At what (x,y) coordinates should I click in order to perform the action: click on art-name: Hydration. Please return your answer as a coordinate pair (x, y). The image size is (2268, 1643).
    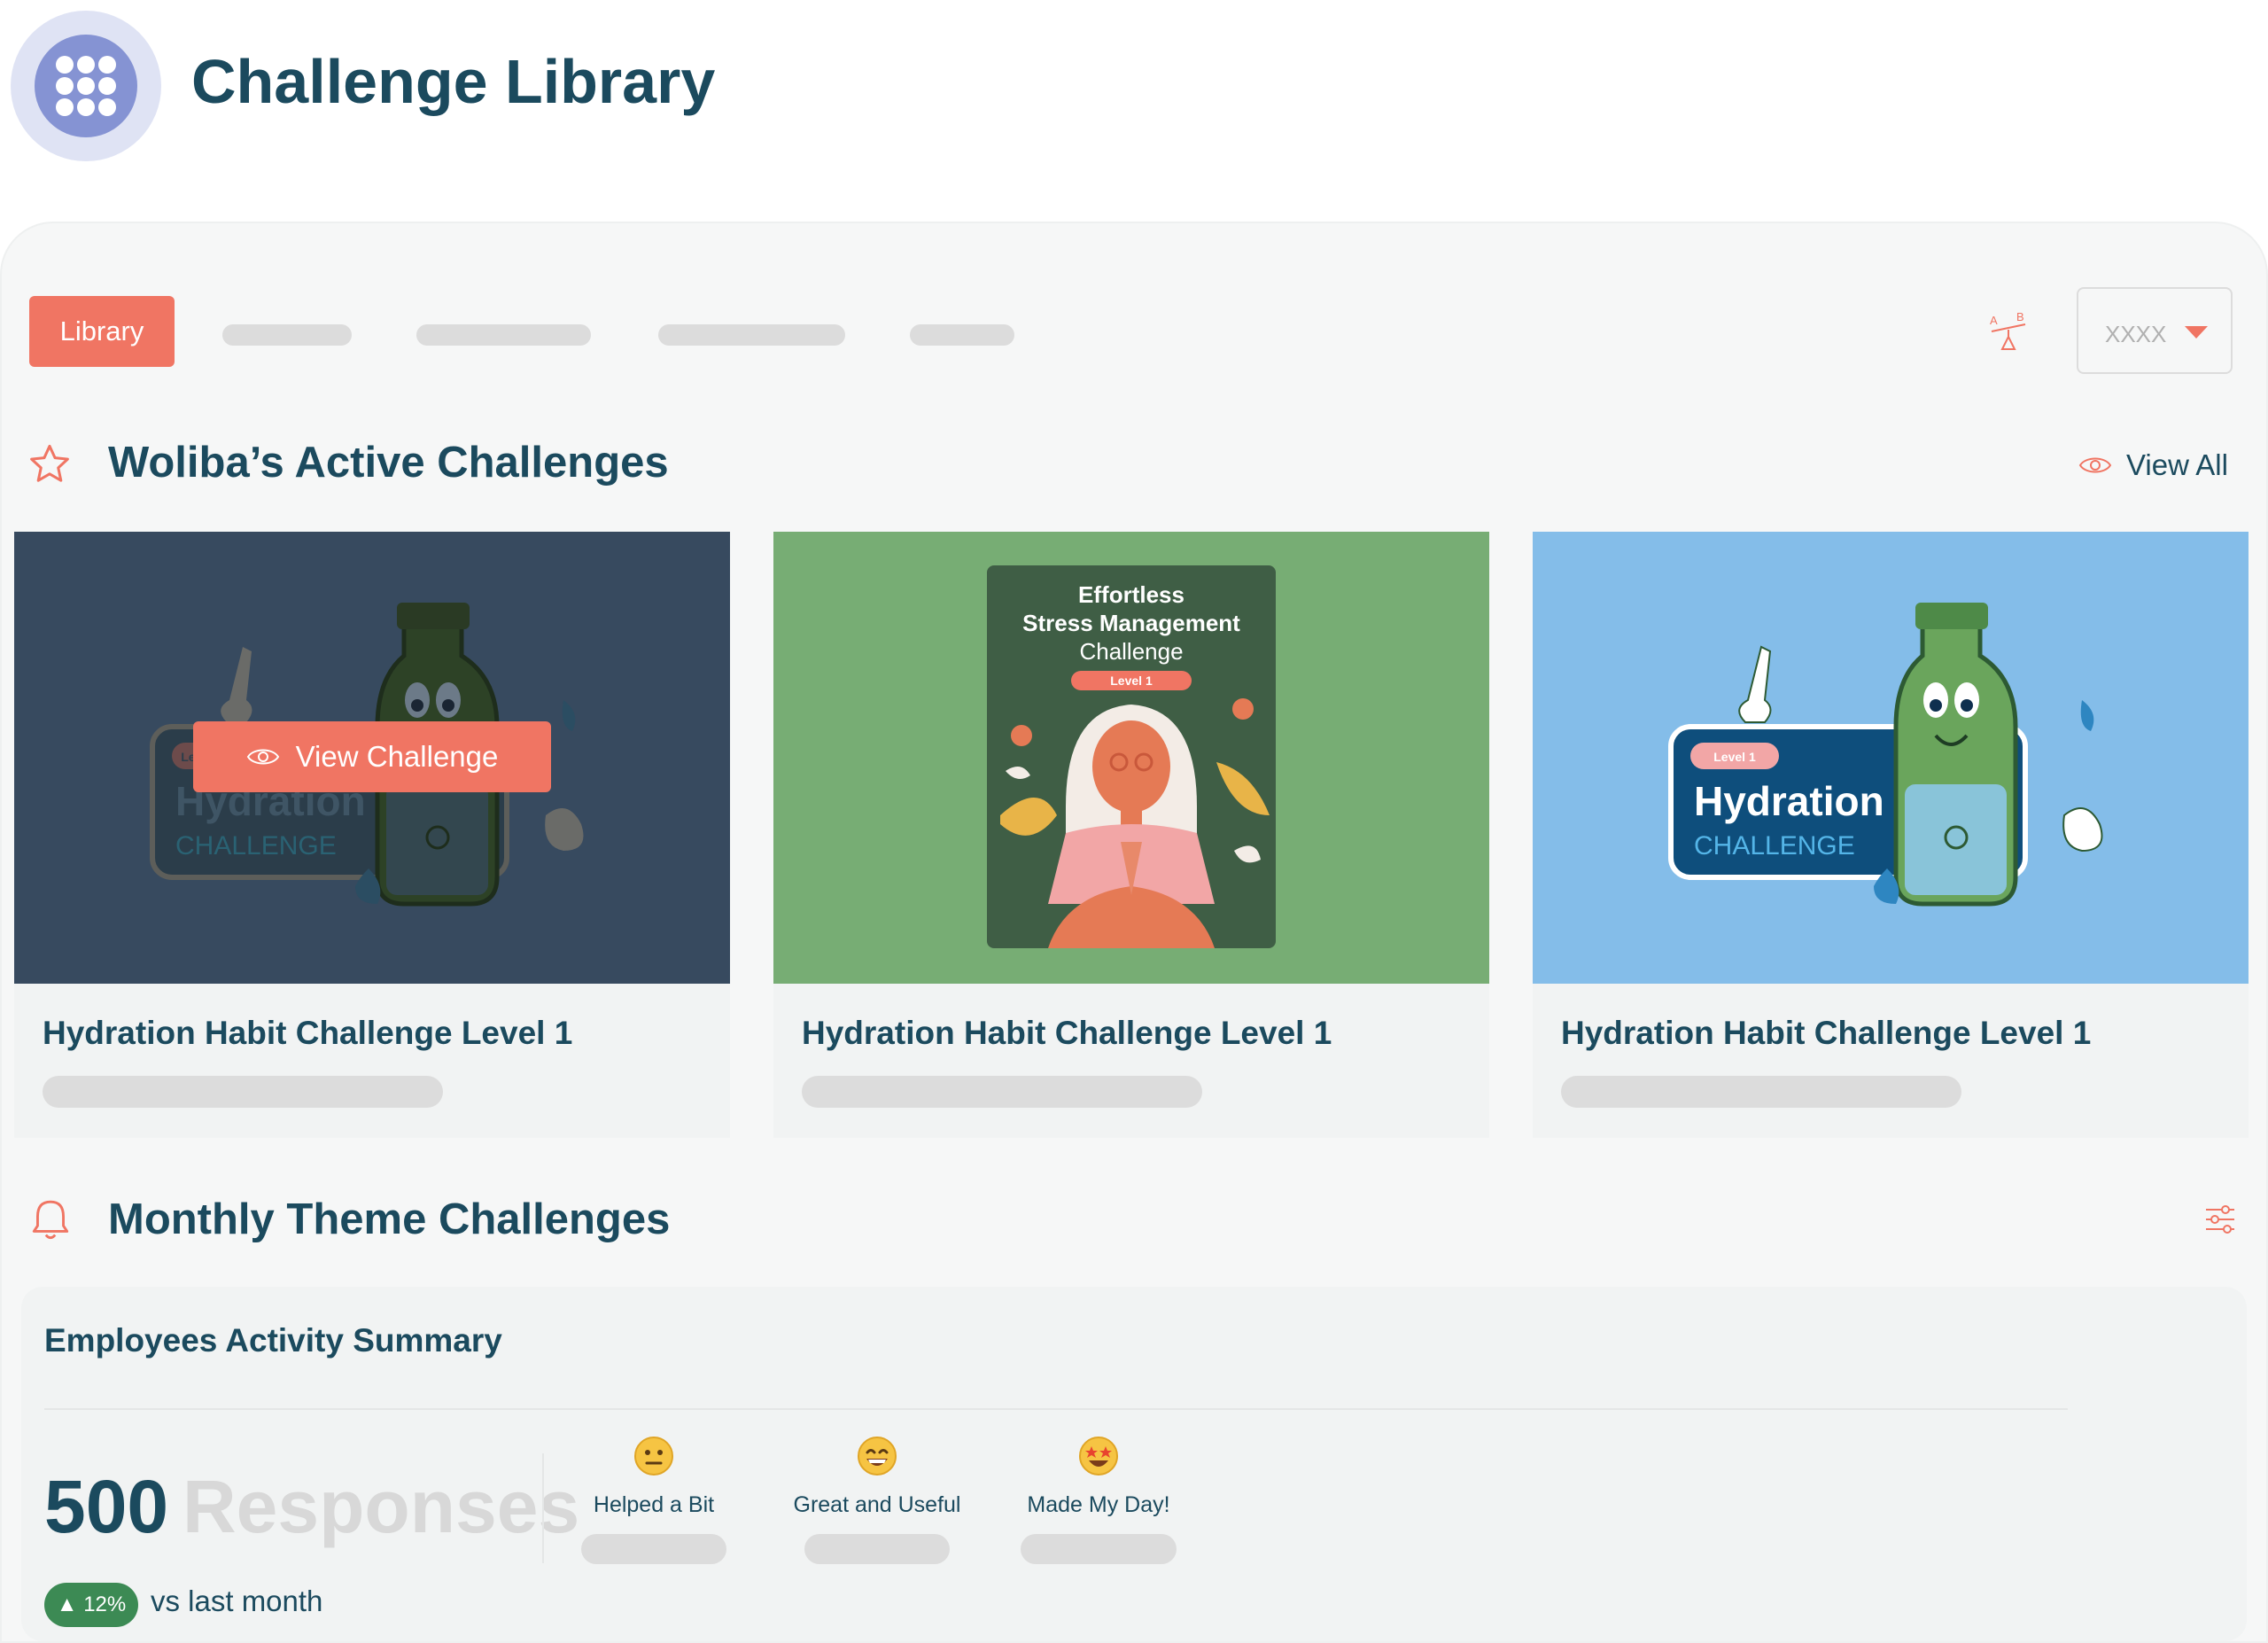
    Looking at the image, I should click on (1789, 801).